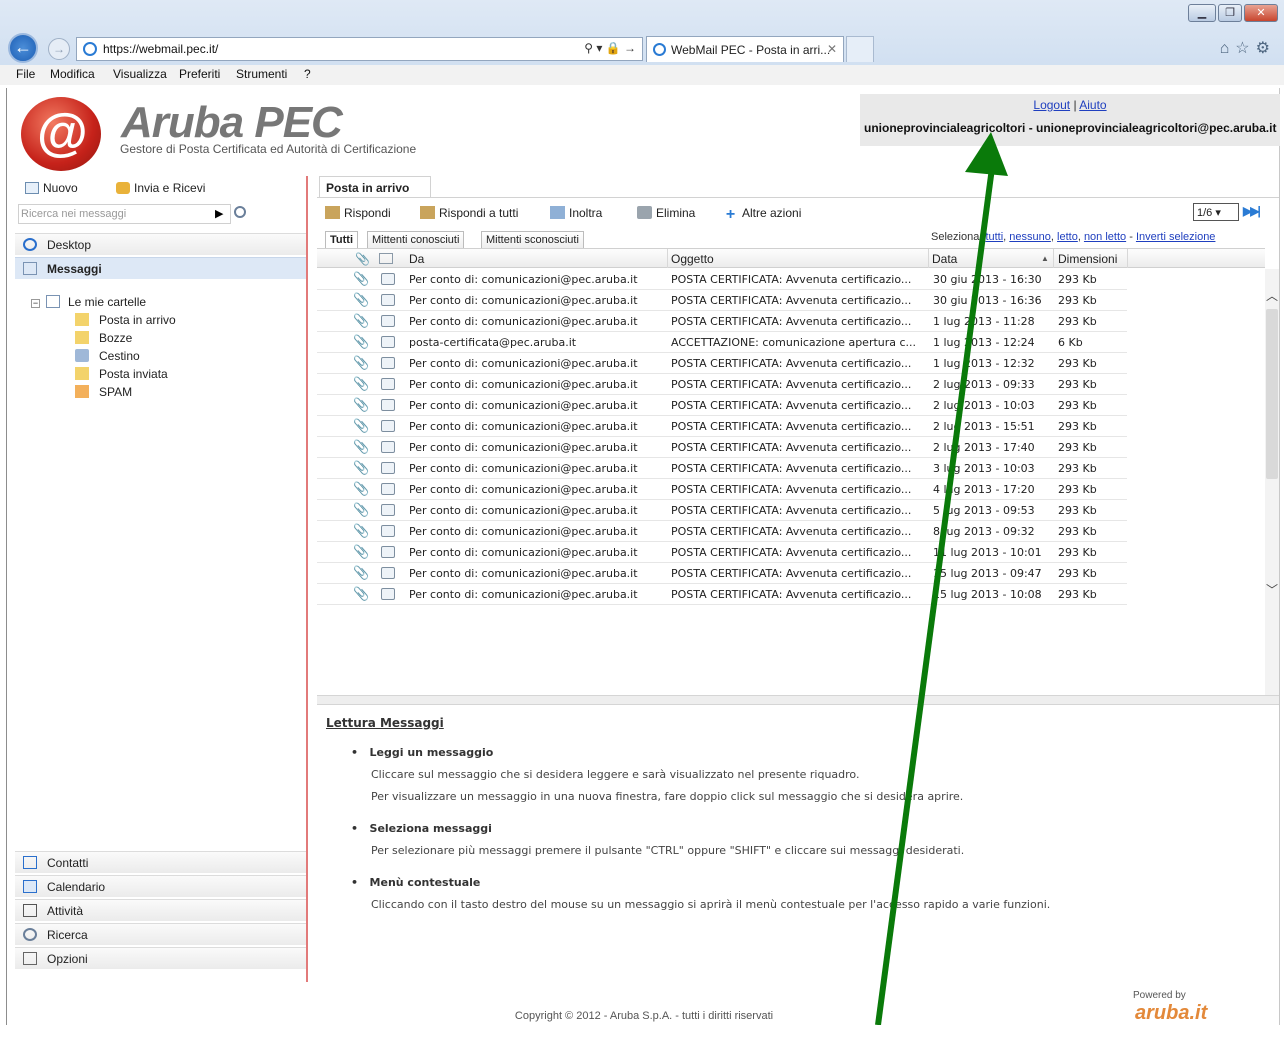  What do you see at coordinates (61, 134) in the screenshot?
I see `aruba-logo-icon` at bounding box center [61, 134].